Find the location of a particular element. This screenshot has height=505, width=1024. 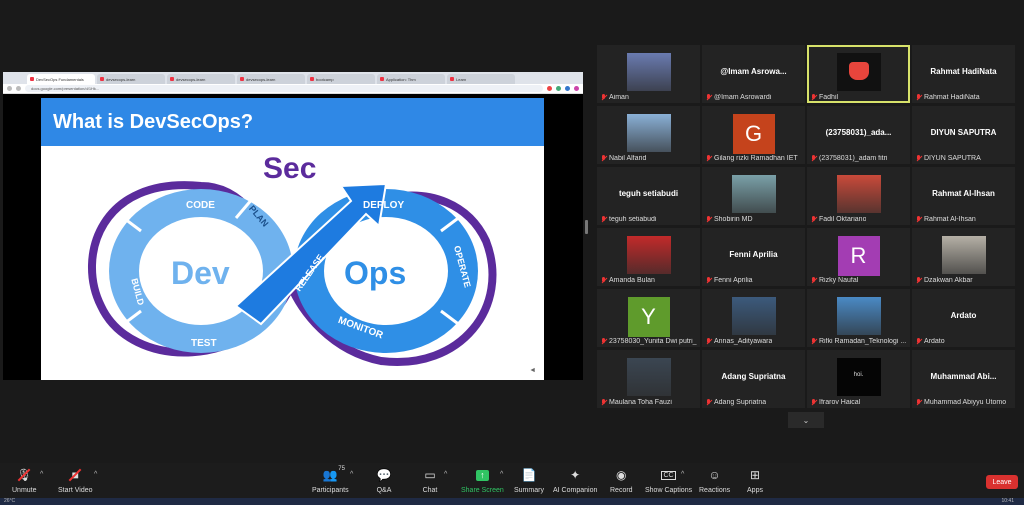

participant-tile: DIYUN SAPUTRA DIYUN SAPUTRA is located at coordinates (963, 135).